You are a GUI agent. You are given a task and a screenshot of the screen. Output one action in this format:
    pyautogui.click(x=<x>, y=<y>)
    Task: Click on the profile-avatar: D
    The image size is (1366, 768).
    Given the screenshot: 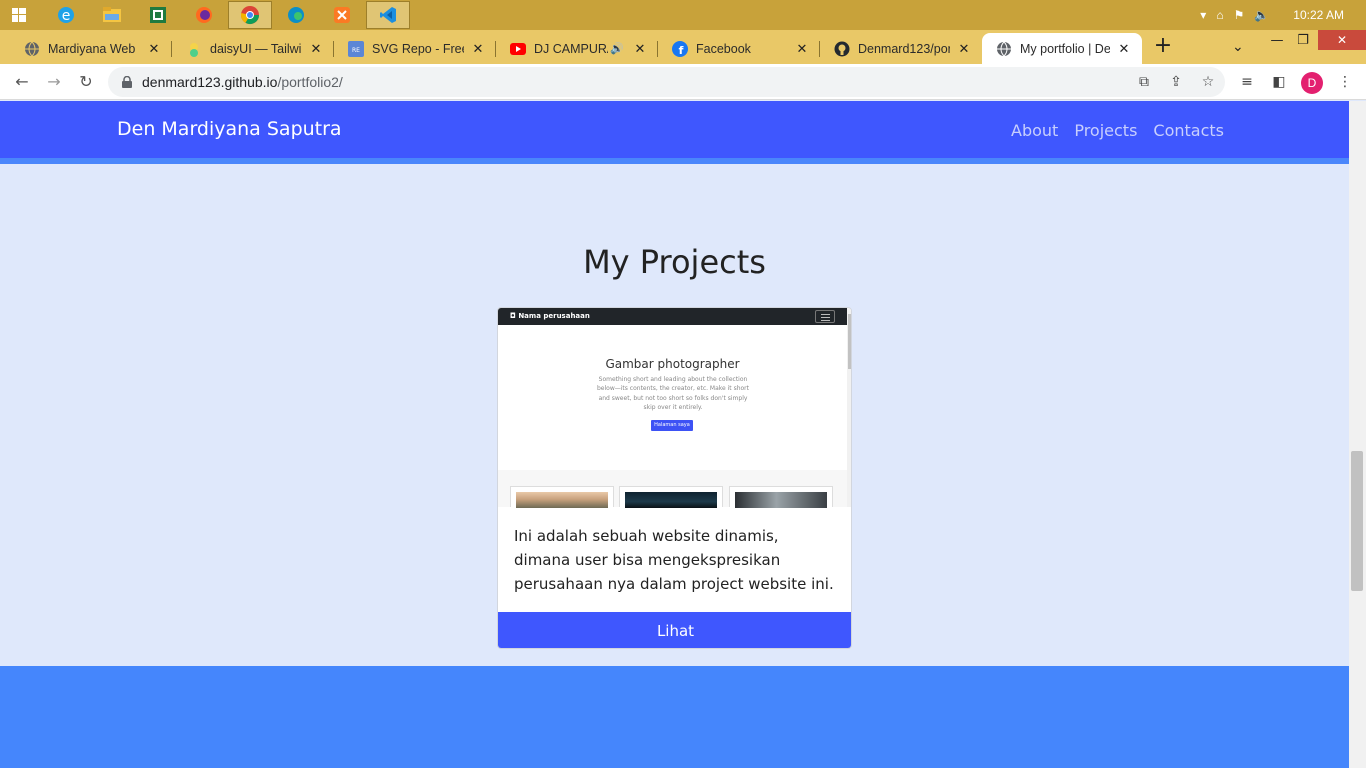 What is the action you would take?
    pyautogui.click(x=1312, y=83)
    